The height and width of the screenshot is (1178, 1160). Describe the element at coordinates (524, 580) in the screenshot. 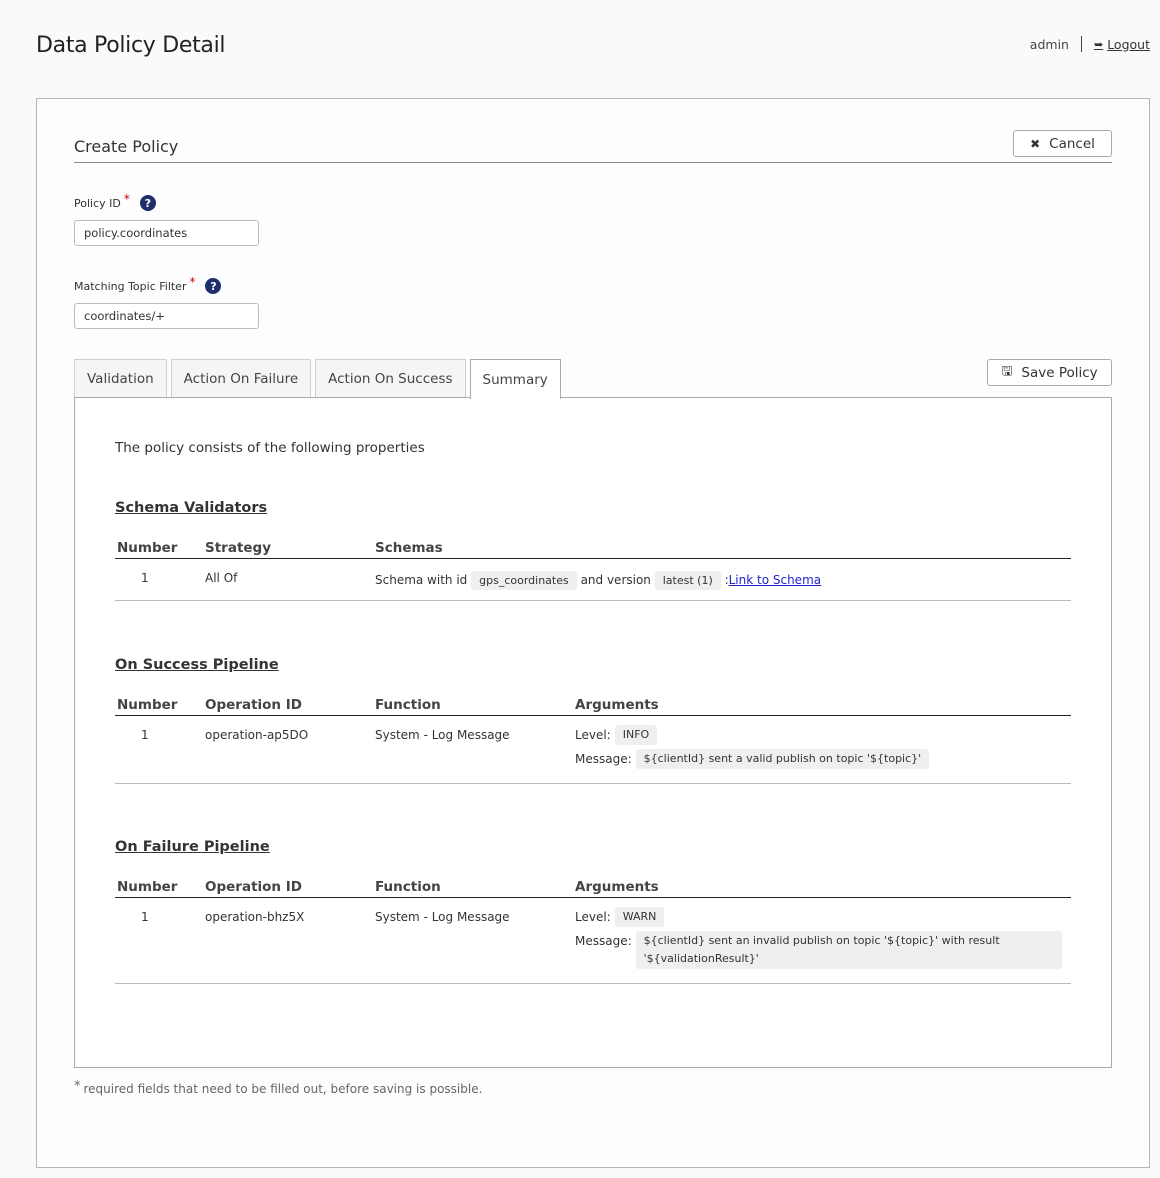

I see `schema-id-chip: gps_coordinates` at that location.